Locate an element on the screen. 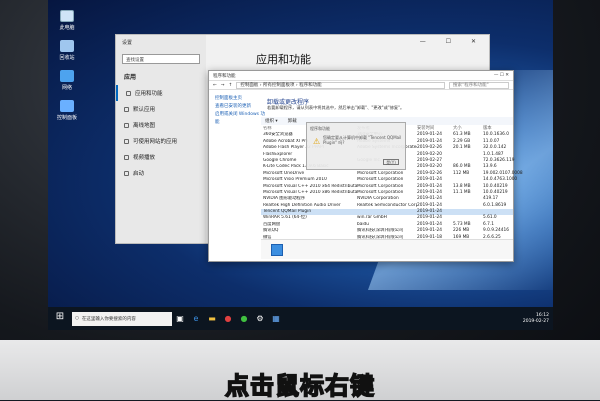 The height and width of the screenshot is (401, 600). desktop-icon-label: 网络 is located at coordinates (66, 88).